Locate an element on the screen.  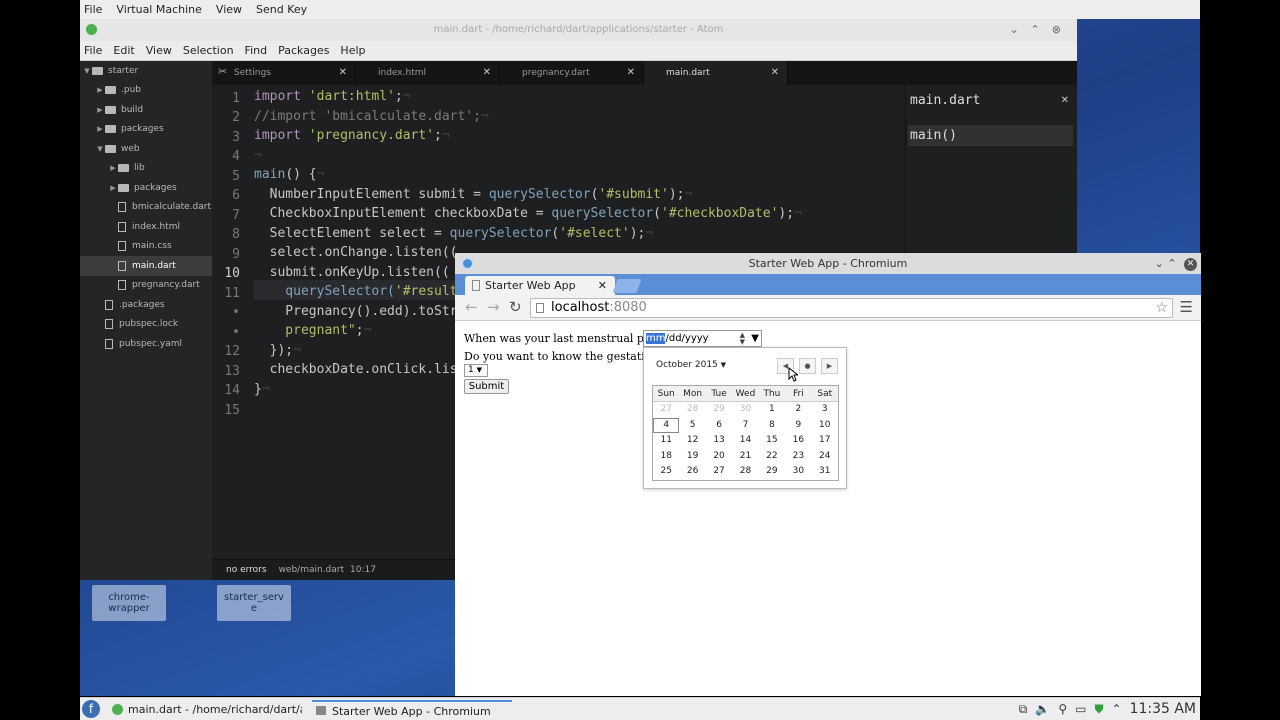
calendar-day: 11 is located at coordinates (666, 441).